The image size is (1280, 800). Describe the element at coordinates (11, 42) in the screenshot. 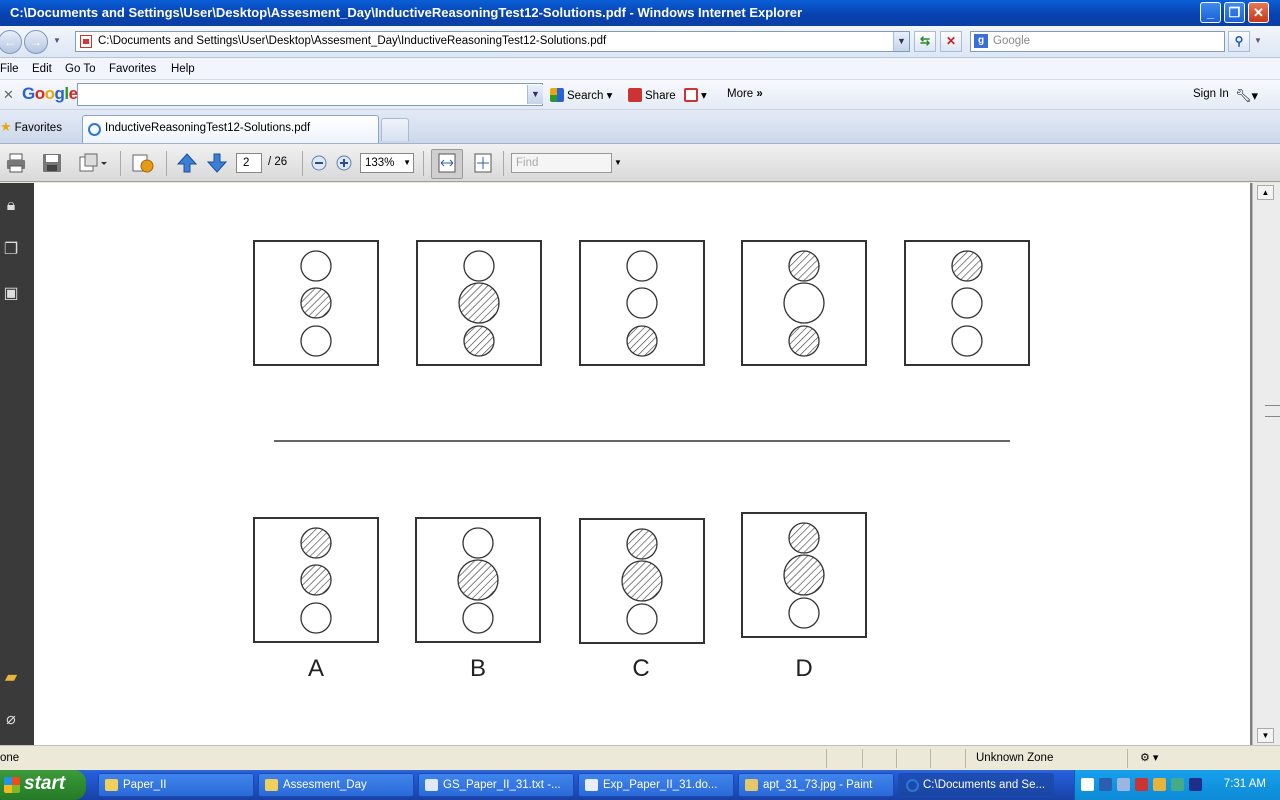

I see `back-button: ←` at that location.